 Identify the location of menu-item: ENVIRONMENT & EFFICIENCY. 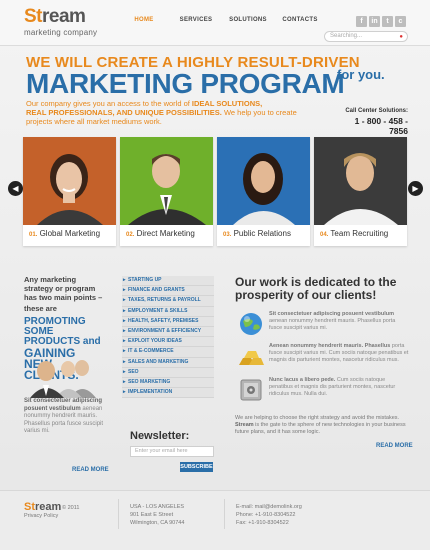
(168, 332).